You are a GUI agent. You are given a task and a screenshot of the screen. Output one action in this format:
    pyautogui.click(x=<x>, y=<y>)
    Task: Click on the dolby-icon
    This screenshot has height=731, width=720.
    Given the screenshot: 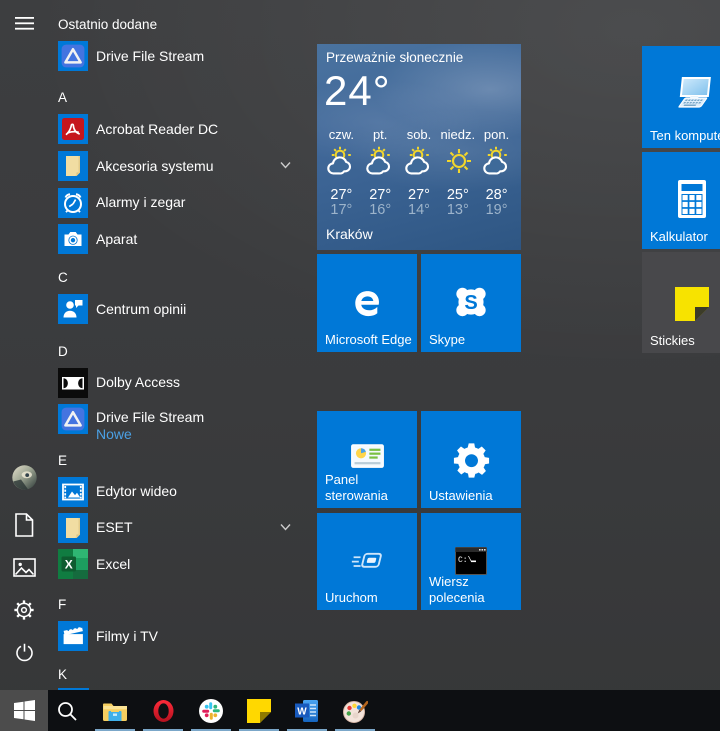 What is the action you would take?
    pyautogui.click(x=73, y=382)
    